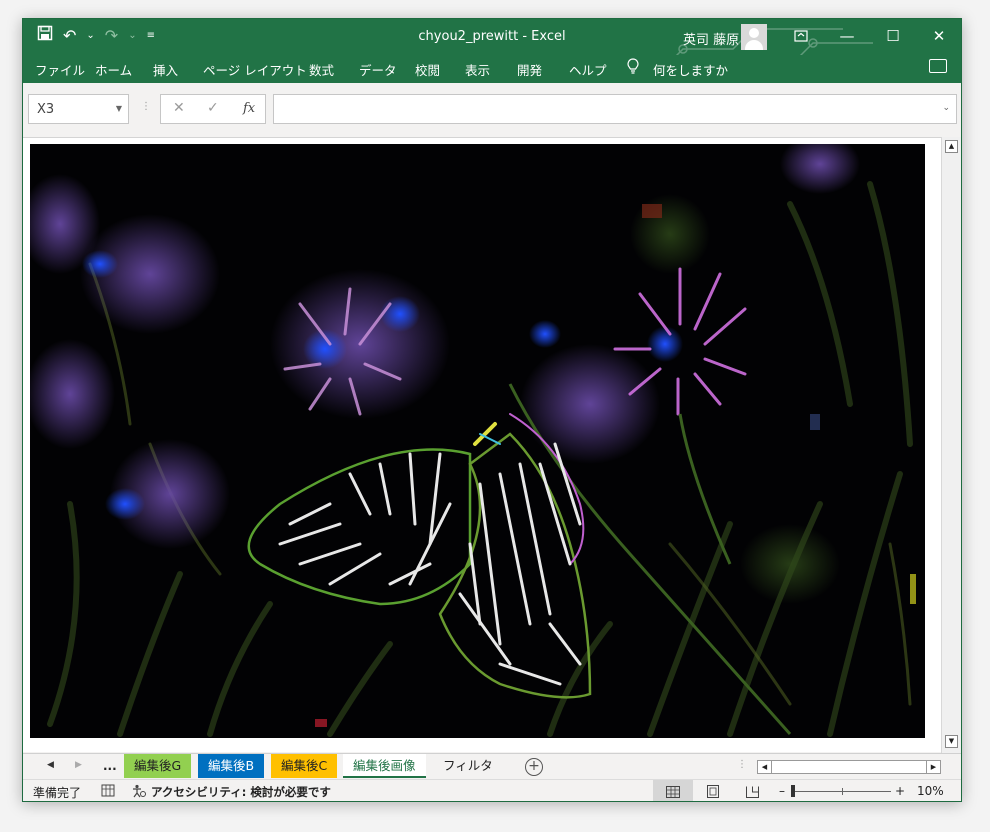 The height and width of the screenshot is (832, 990). Describe the element at coordinates (231, 766) in the screenshot. I see `sheet-tab-edited-b: 編集後B` at that location.